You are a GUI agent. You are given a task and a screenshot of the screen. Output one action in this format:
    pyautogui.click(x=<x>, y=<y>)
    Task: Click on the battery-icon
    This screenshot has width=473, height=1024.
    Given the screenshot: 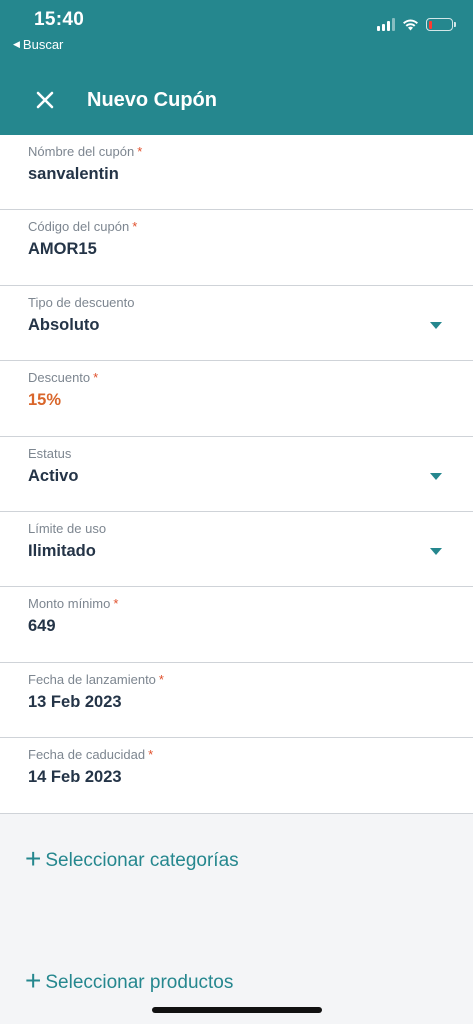 What is the action you would take?
    pyautogui.click(x=441, y=24)
    